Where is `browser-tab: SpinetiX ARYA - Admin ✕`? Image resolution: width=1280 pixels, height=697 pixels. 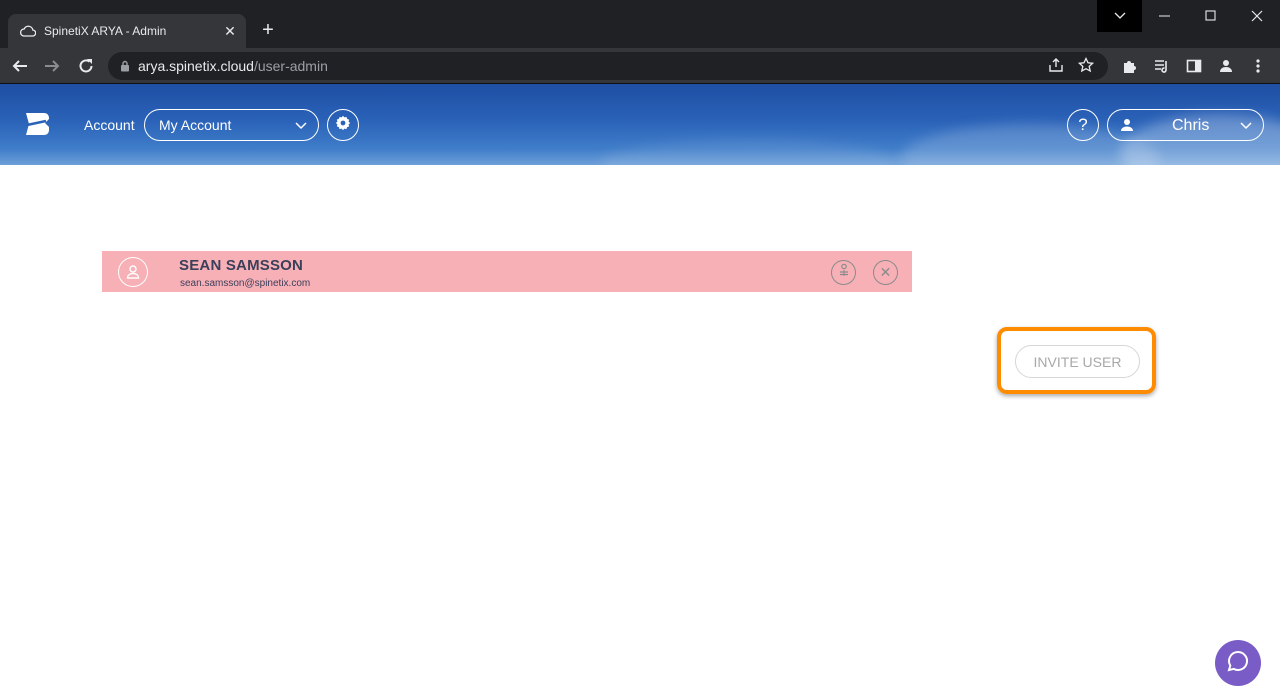 browser-tab: SpinetiX ARYA - Admin ✕ is located at coordinates (127, 31).